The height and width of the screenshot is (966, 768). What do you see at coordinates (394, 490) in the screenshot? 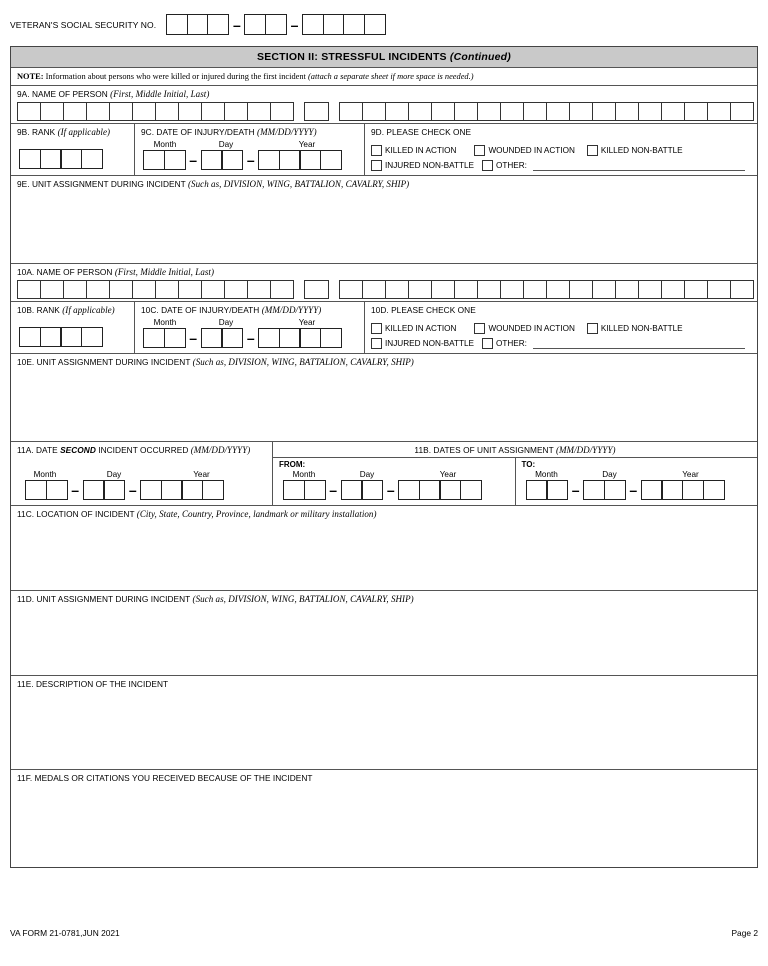
I see `from-date-boxes: – –` at bounding box center [394, 490].